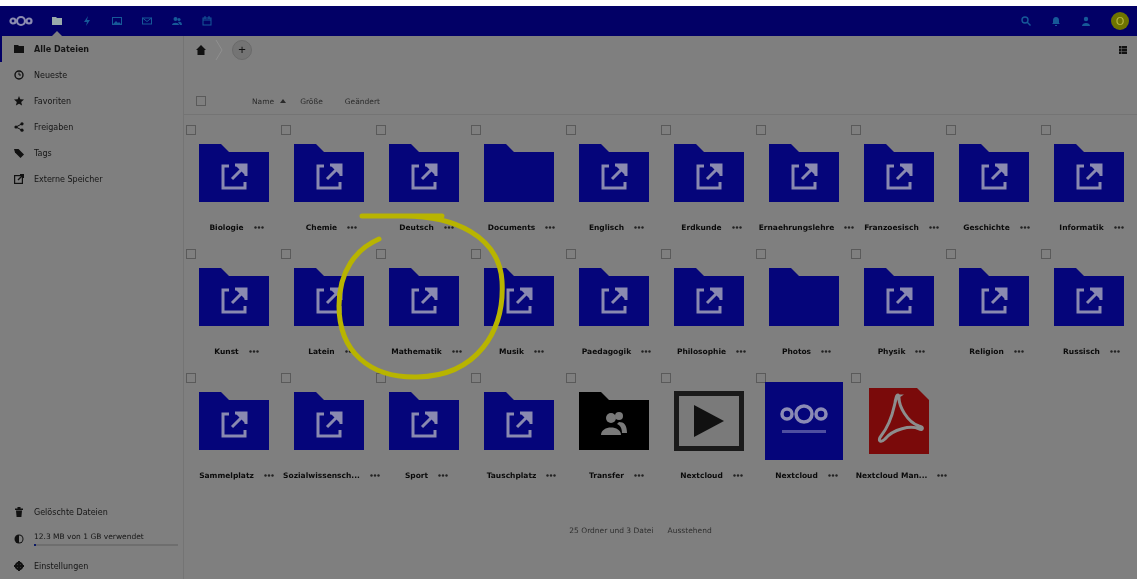 The width and height of the screenshot is (1137, 579). Describe the element at coordinates (613, 421) in the screenshot. I see `group-folder-icon` at that location.